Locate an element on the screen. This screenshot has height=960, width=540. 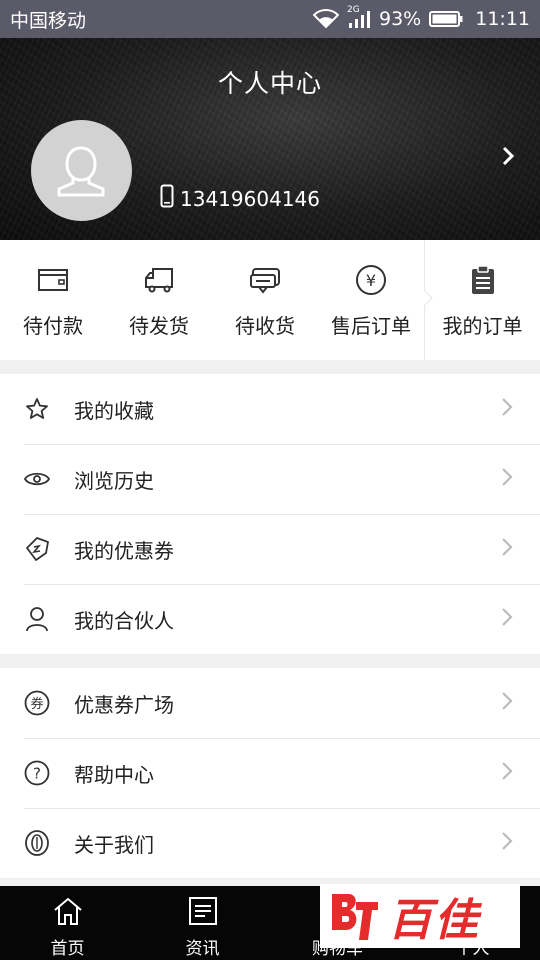
star-icon is located at coordinates (37, 409).